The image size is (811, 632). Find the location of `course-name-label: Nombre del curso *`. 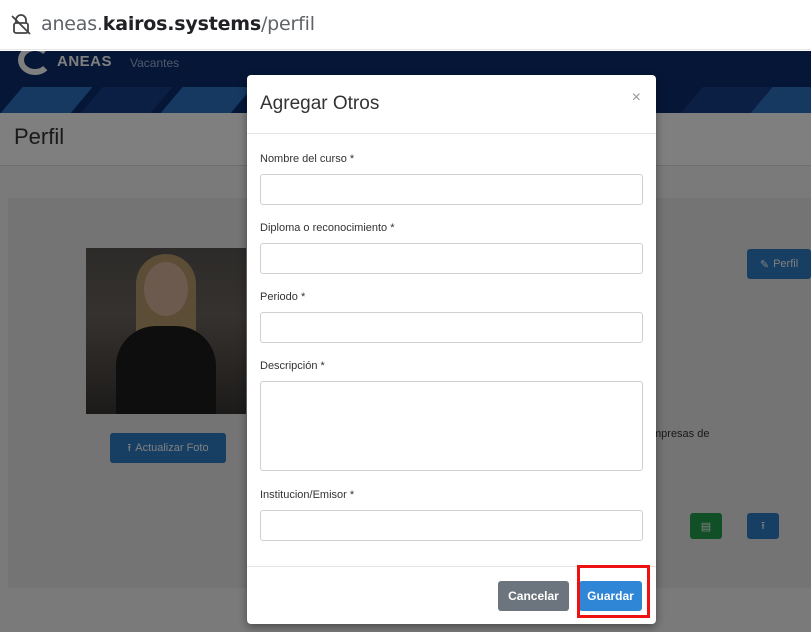

course-name-label: Nombre del curso * is located at coordinates (307, 159).